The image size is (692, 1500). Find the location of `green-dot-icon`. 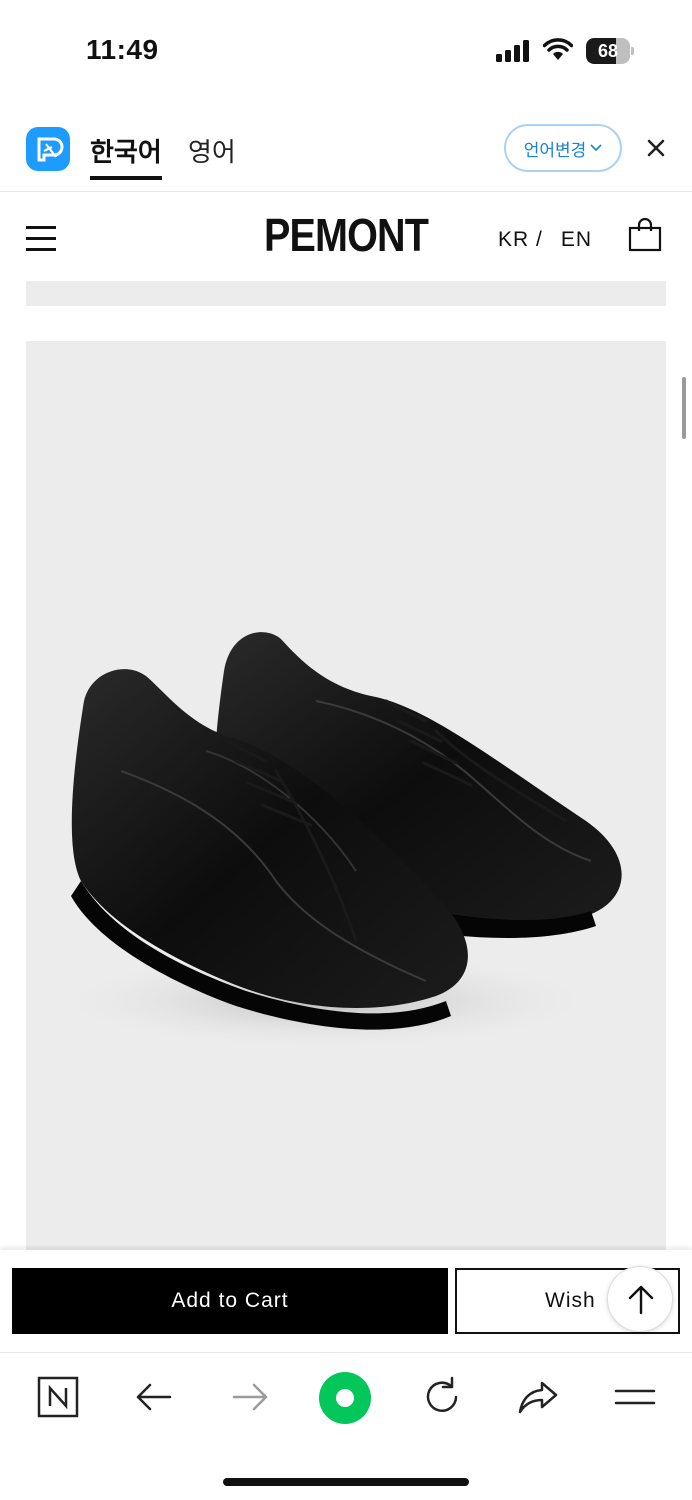

green-dot-icon is located at coordinates (345, 1398).